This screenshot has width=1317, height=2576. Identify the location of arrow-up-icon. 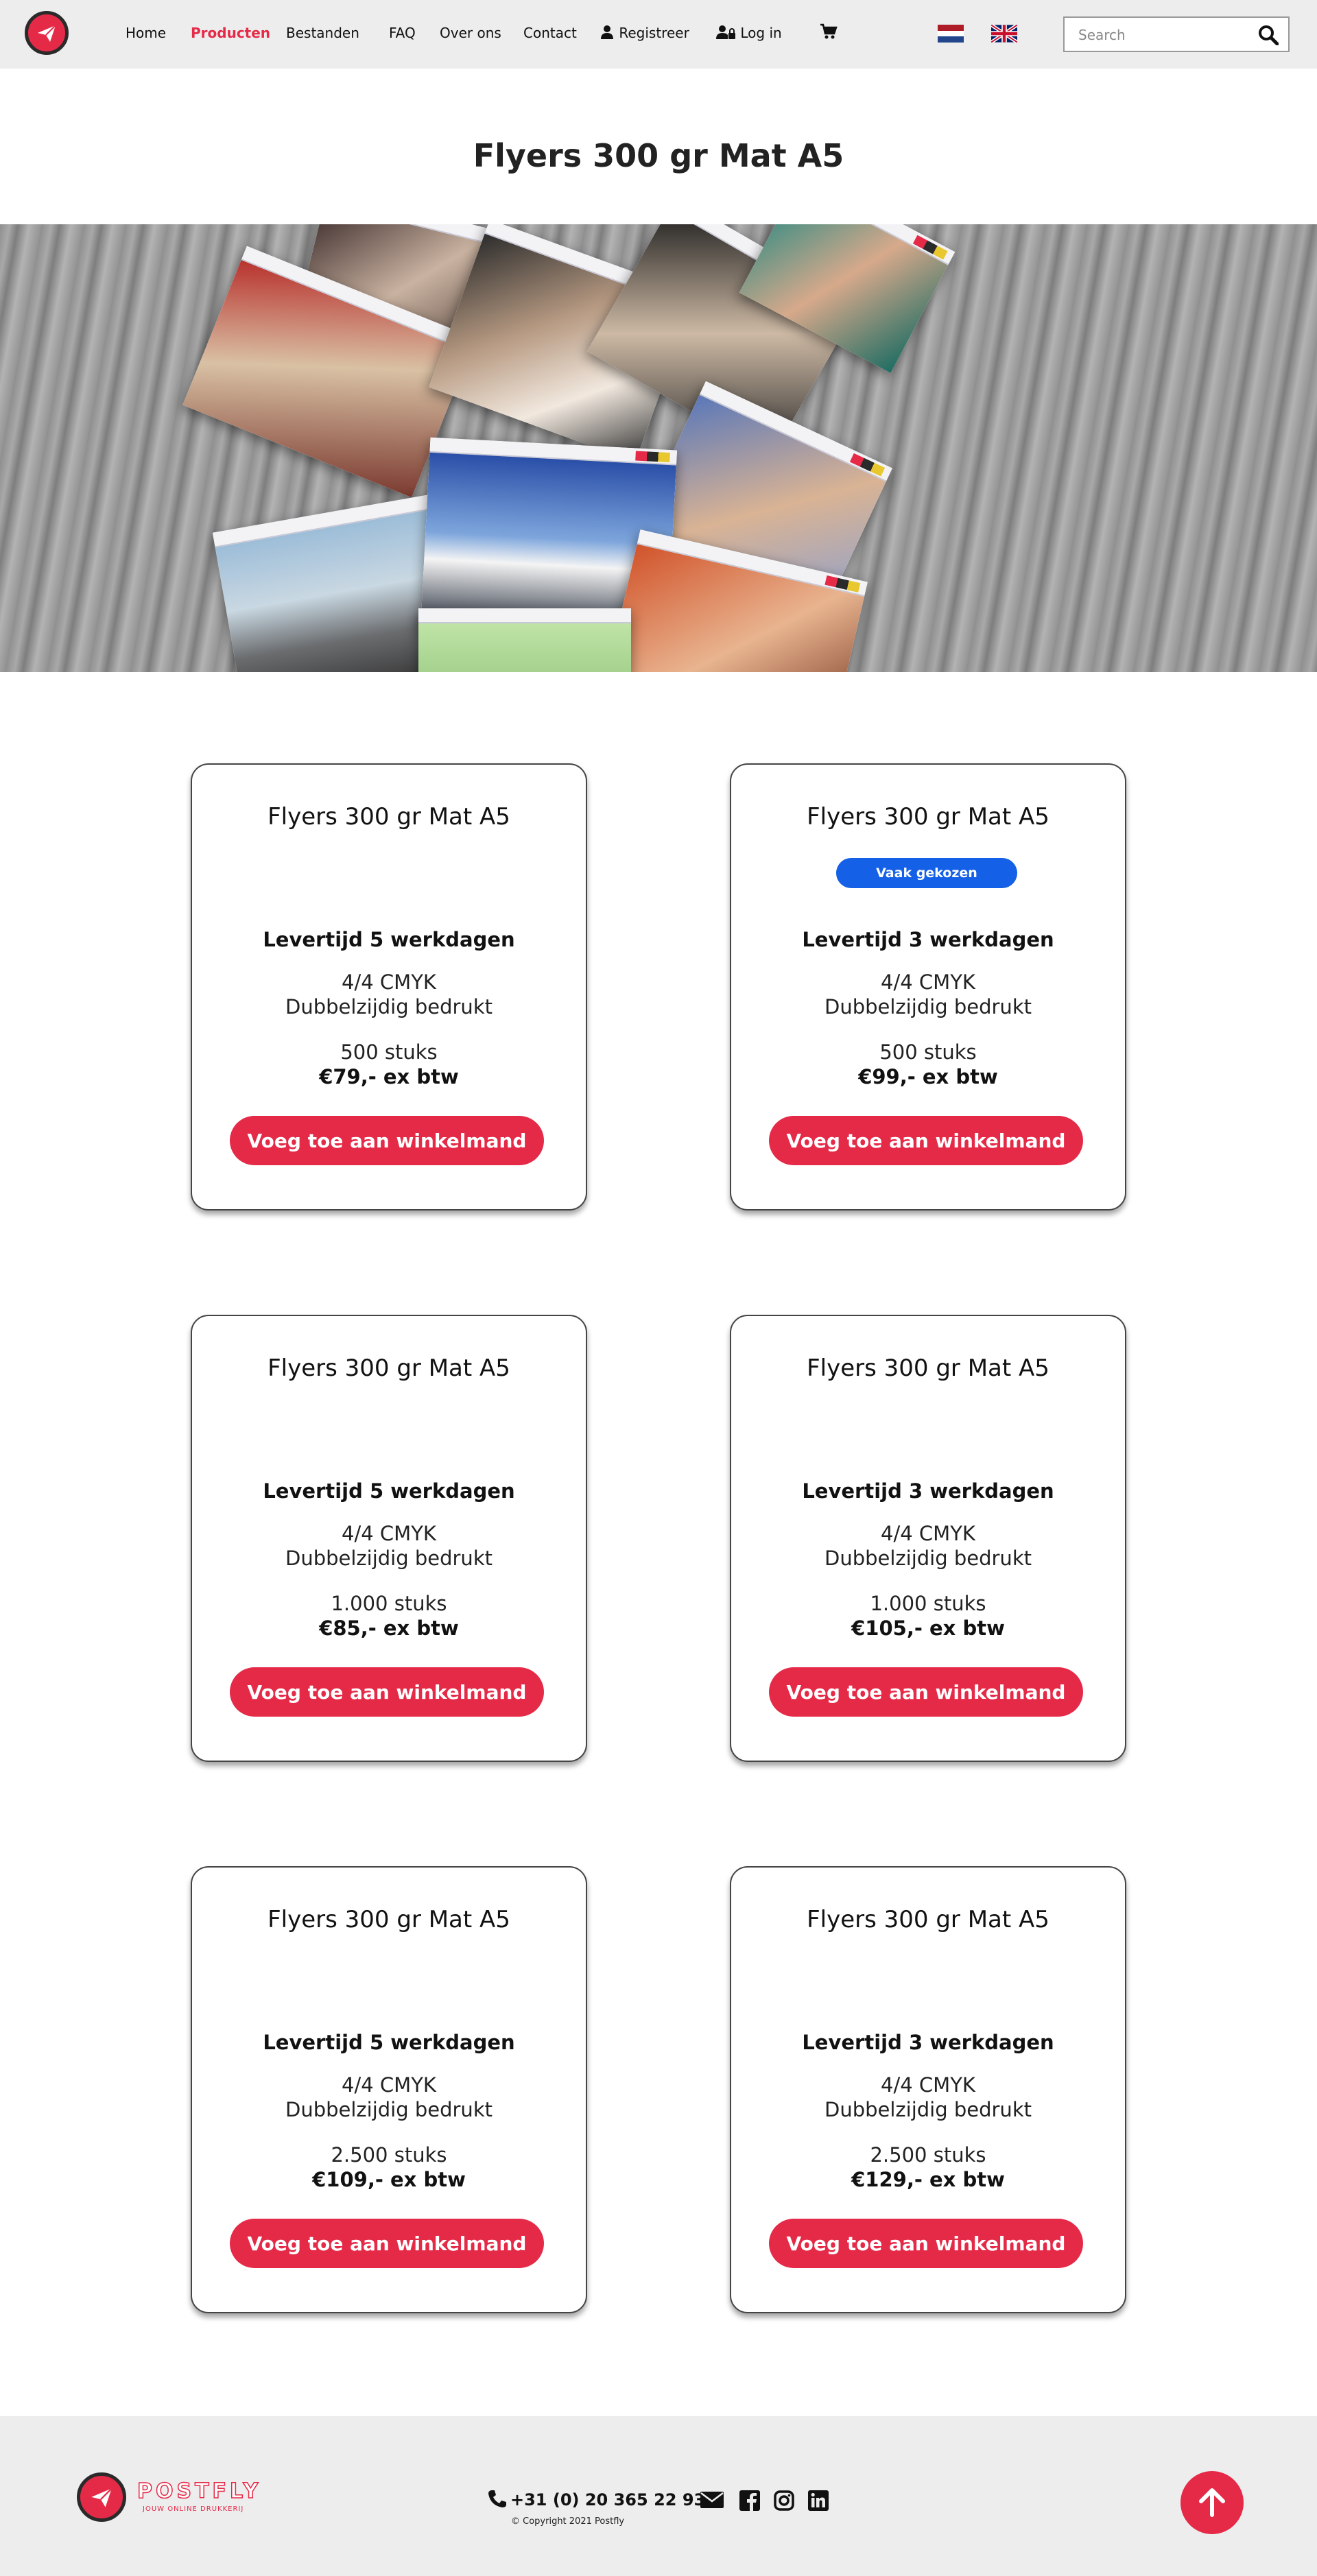
(1212, 2502).